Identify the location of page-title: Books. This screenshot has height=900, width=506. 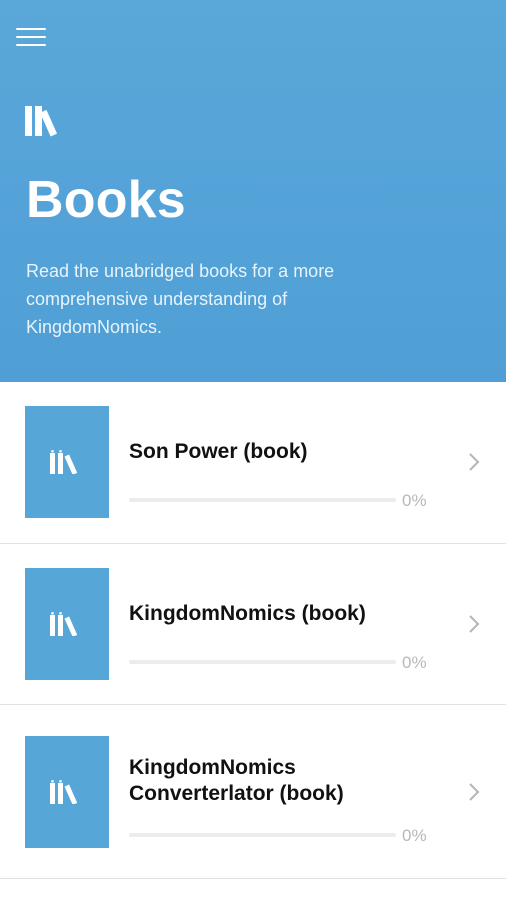
(106, 200).